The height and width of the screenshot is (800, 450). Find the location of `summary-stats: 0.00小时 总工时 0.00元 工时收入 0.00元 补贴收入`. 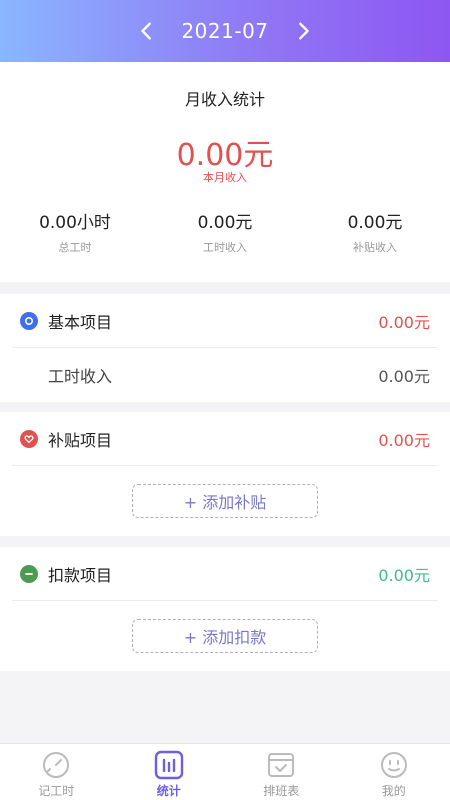

summary-stats: 0.00小时 总工时 0.00元 工时收入 0.00元 补贴收入 is located at coordinates (225, 231).